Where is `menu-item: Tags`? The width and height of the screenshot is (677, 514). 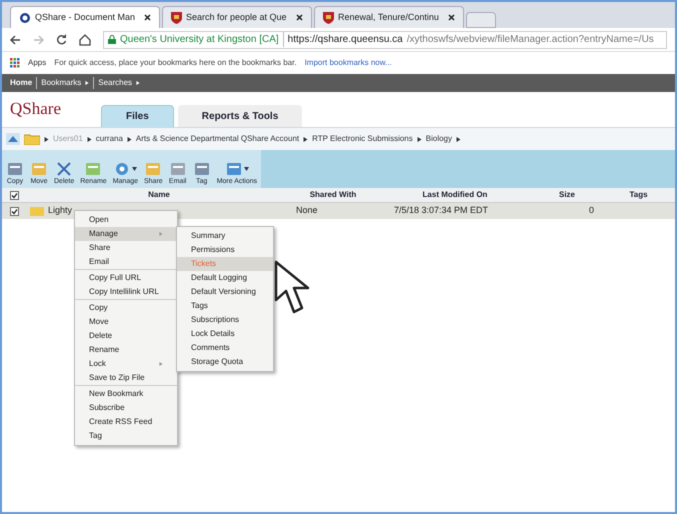 menu-item: Tags is located at coordinates (225, 306).